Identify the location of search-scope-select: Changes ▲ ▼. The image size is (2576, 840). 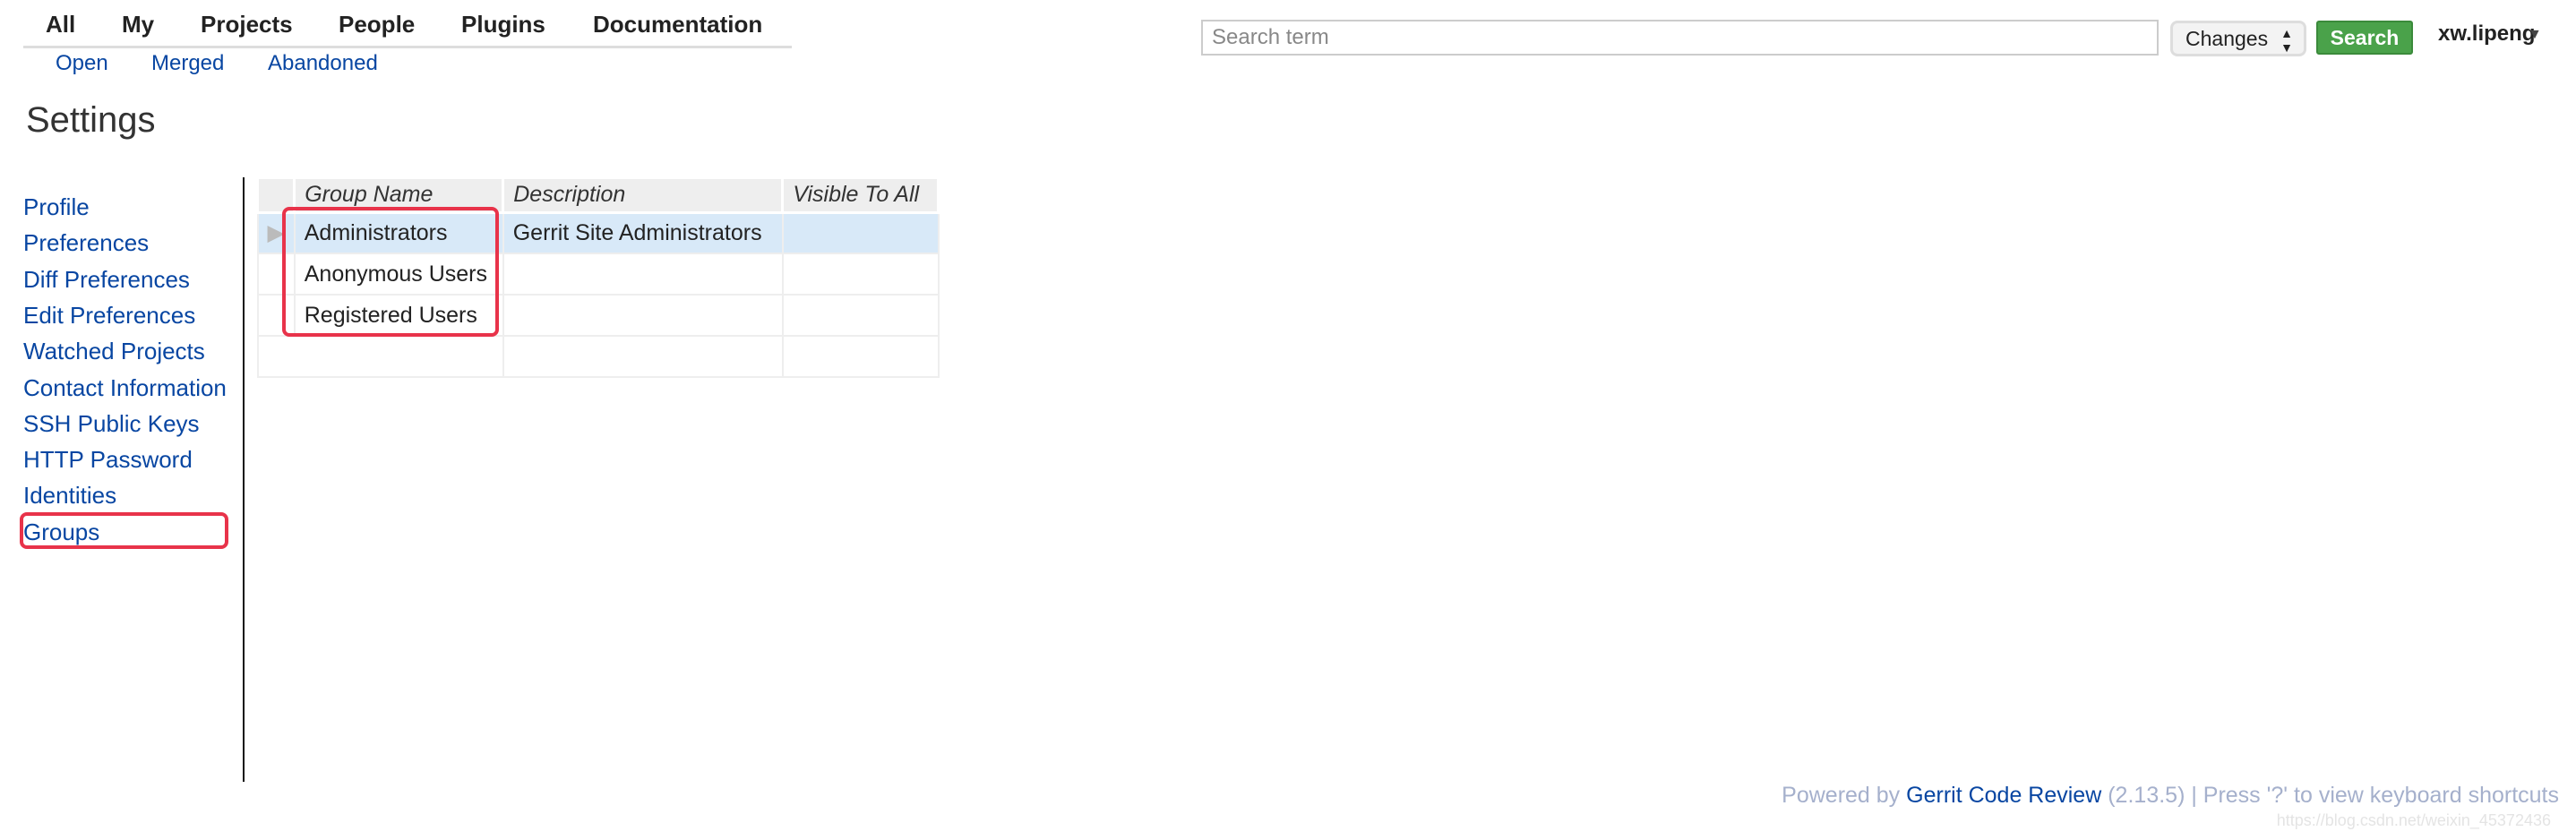
(2238, 38).